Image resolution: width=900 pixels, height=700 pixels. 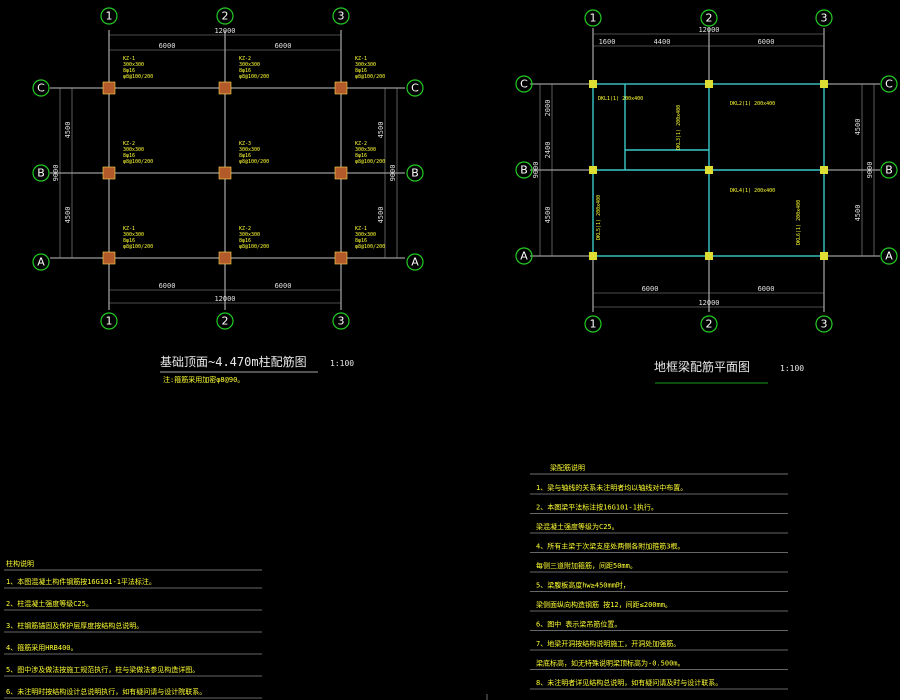 What do you see at coordinates (597, 507) in the screenshot?
I see `note-line: 2、本图梁平法标注按16G101-1执行。` at bounding box center [597, 507].